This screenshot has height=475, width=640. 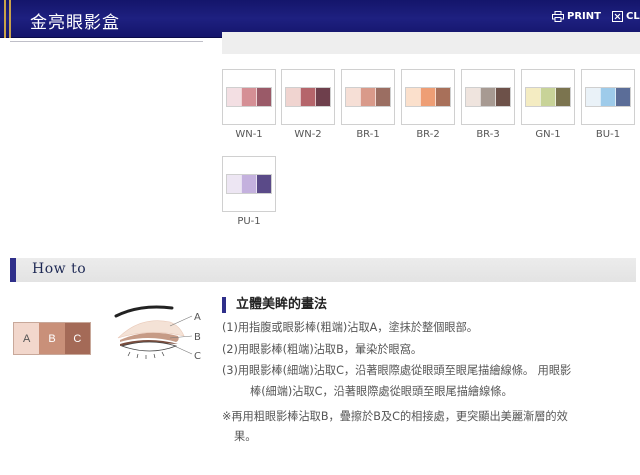 I want to click on shade-label: PU-1, so click(x=249, y=221).